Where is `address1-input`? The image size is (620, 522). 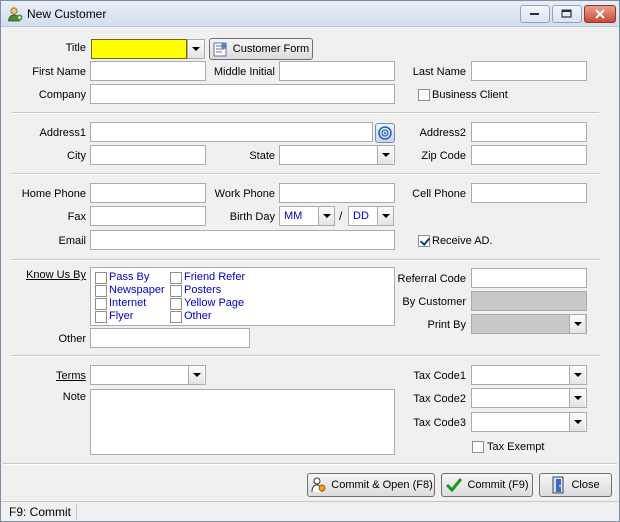 address1-input is located at coordinates (231, 132).